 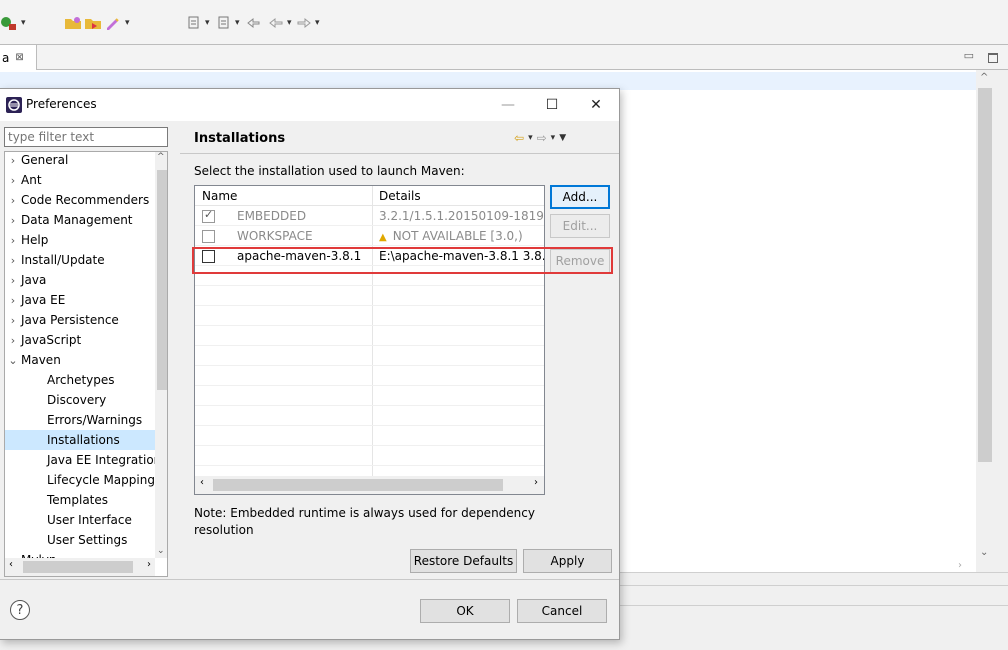 What do you see at coordinates (80, 220) in the screenshot?
I see `tree-item-data-management: › Data Management` at bounding box center [80, 220].